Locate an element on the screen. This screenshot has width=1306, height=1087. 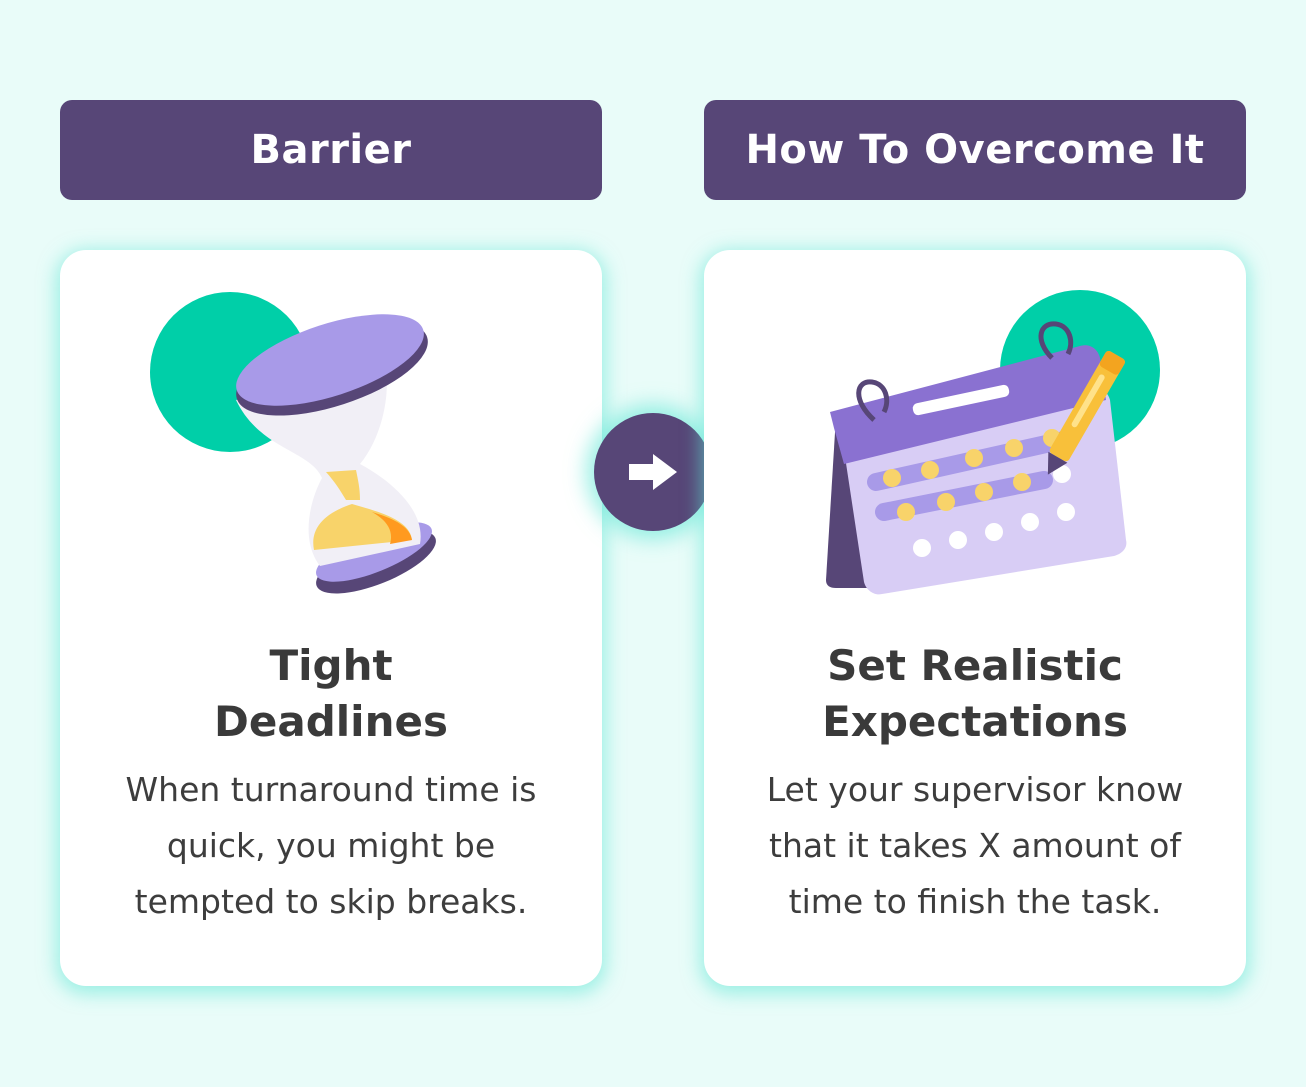
barrier-description-line-3: tempted to skip breaks. is located at coordinates (331, 901).